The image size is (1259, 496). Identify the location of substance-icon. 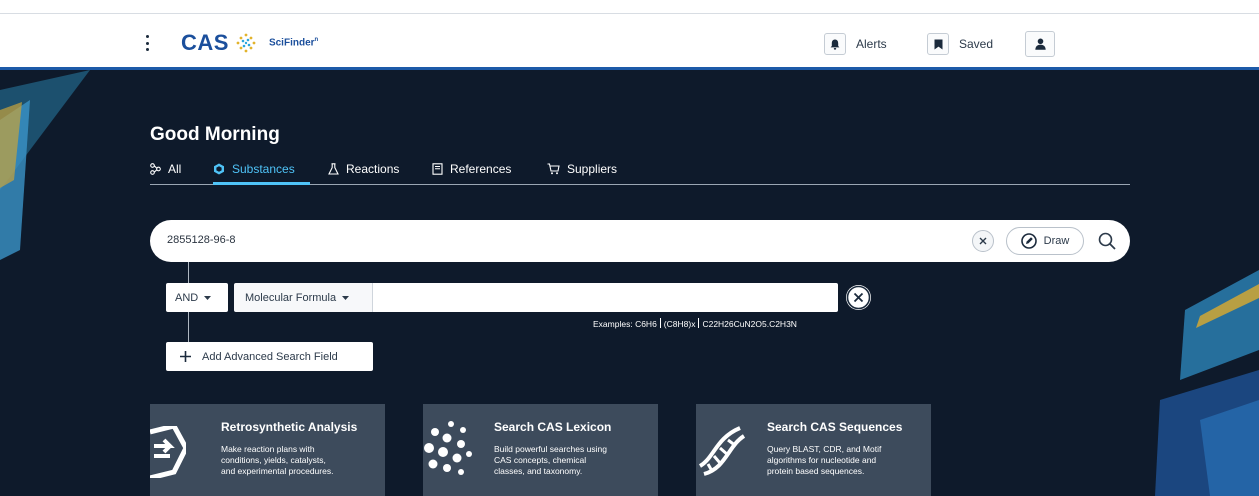
(219, 169).